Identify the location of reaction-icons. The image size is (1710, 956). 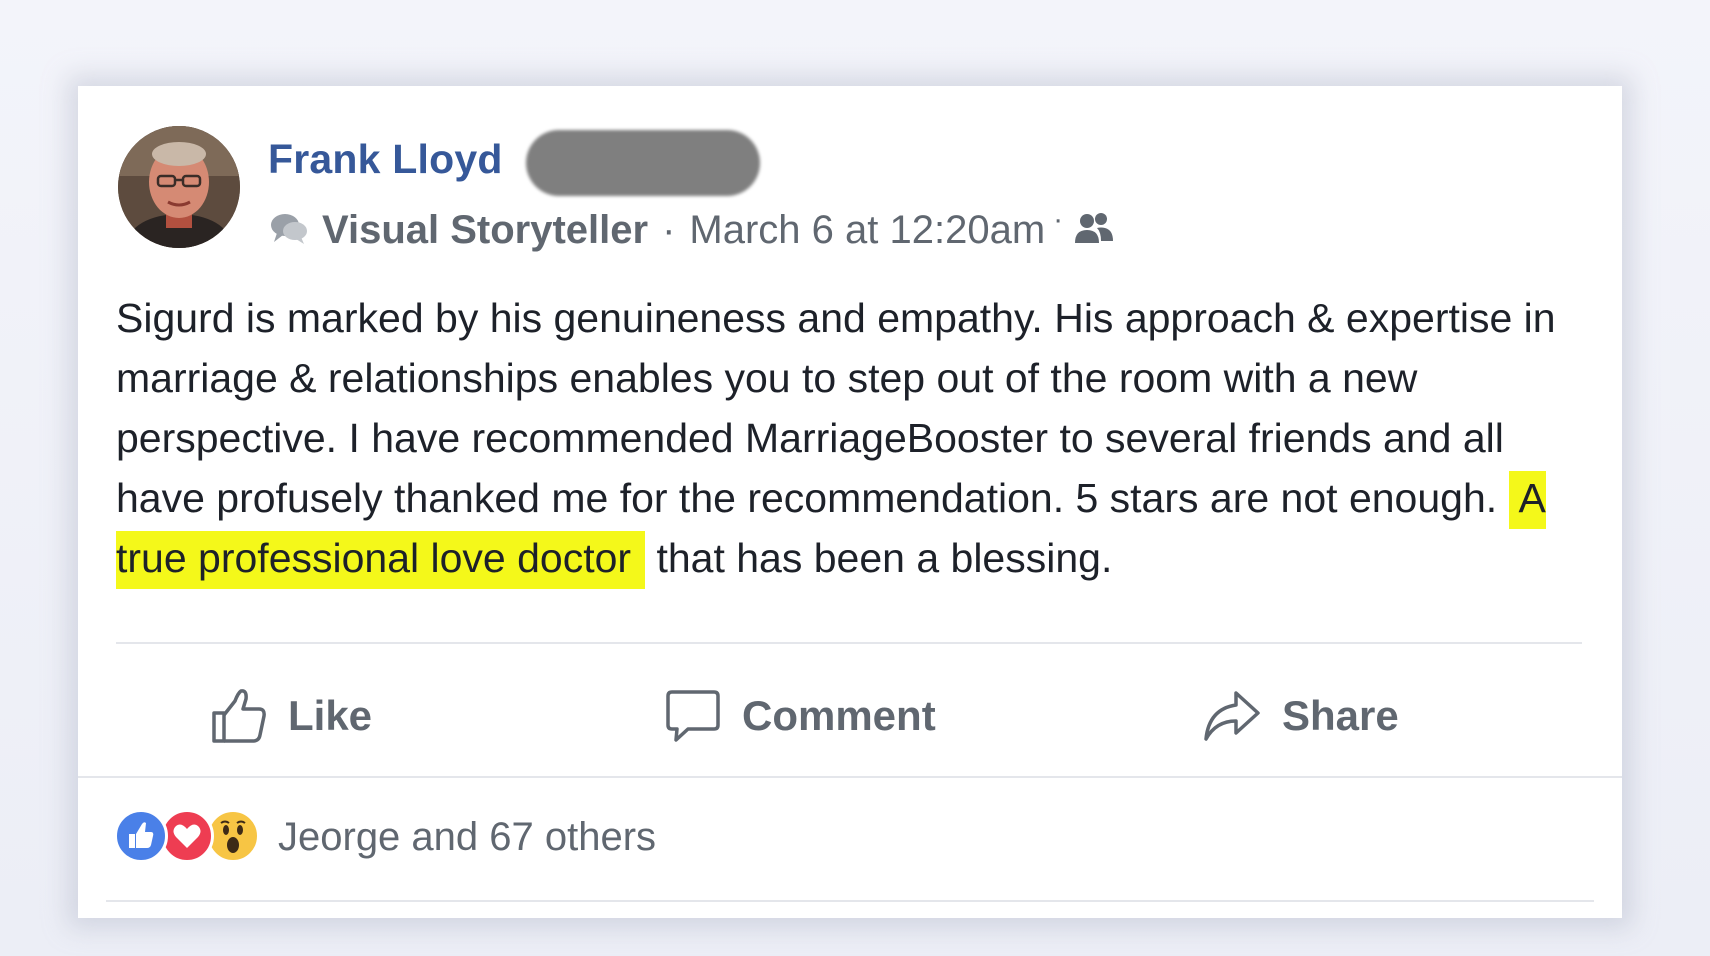
(189, 837).